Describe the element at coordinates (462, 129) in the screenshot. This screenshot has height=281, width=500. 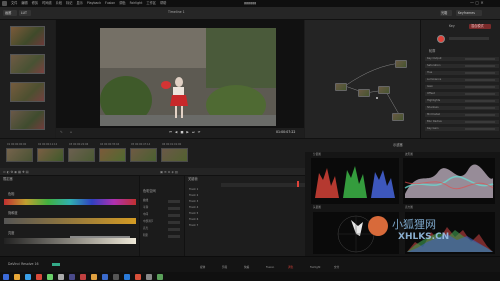
I see `inspector-row: Key Gain` at that location.